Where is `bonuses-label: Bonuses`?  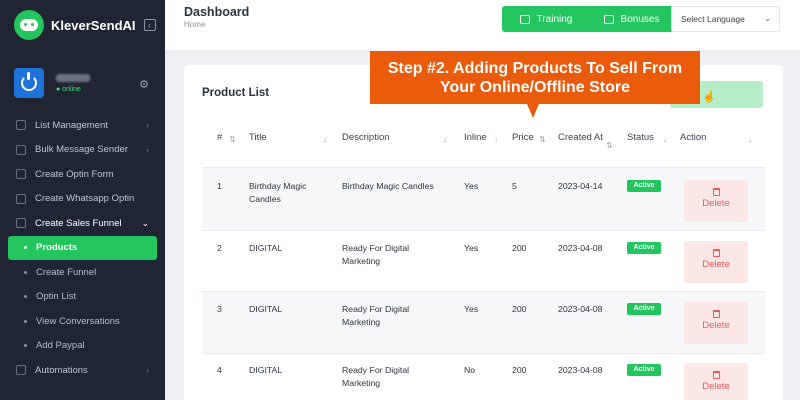 bonuses-label: Bonuses is located at coordinates (640, 19).